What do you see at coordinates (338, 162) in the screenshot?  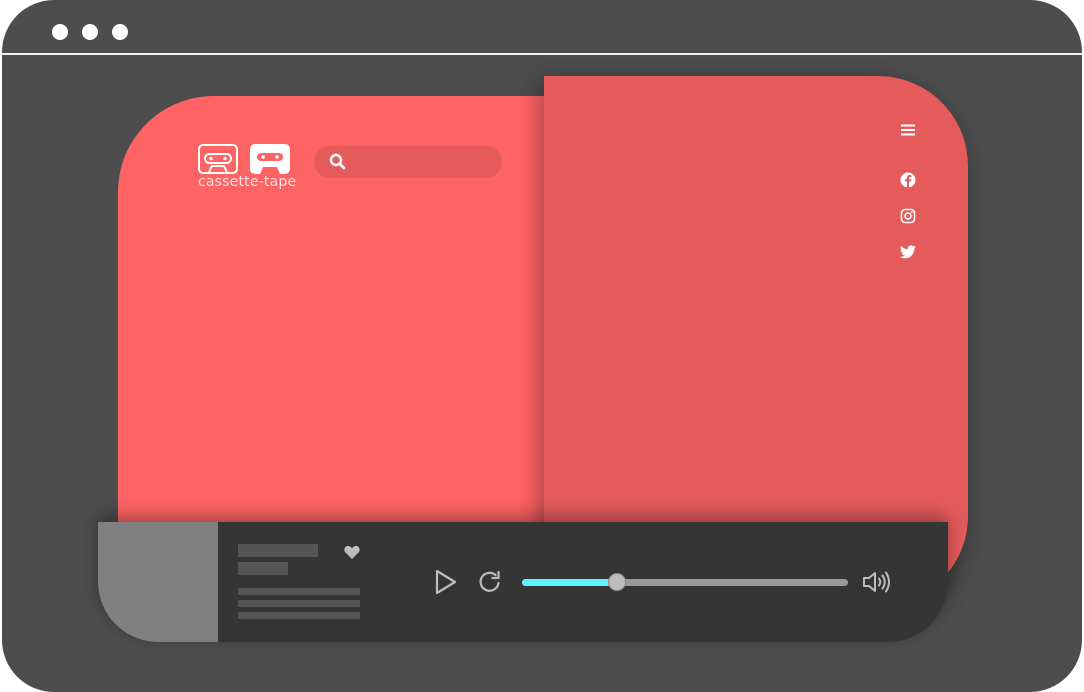 I see `search-icon` at bounding box center [338, 162].